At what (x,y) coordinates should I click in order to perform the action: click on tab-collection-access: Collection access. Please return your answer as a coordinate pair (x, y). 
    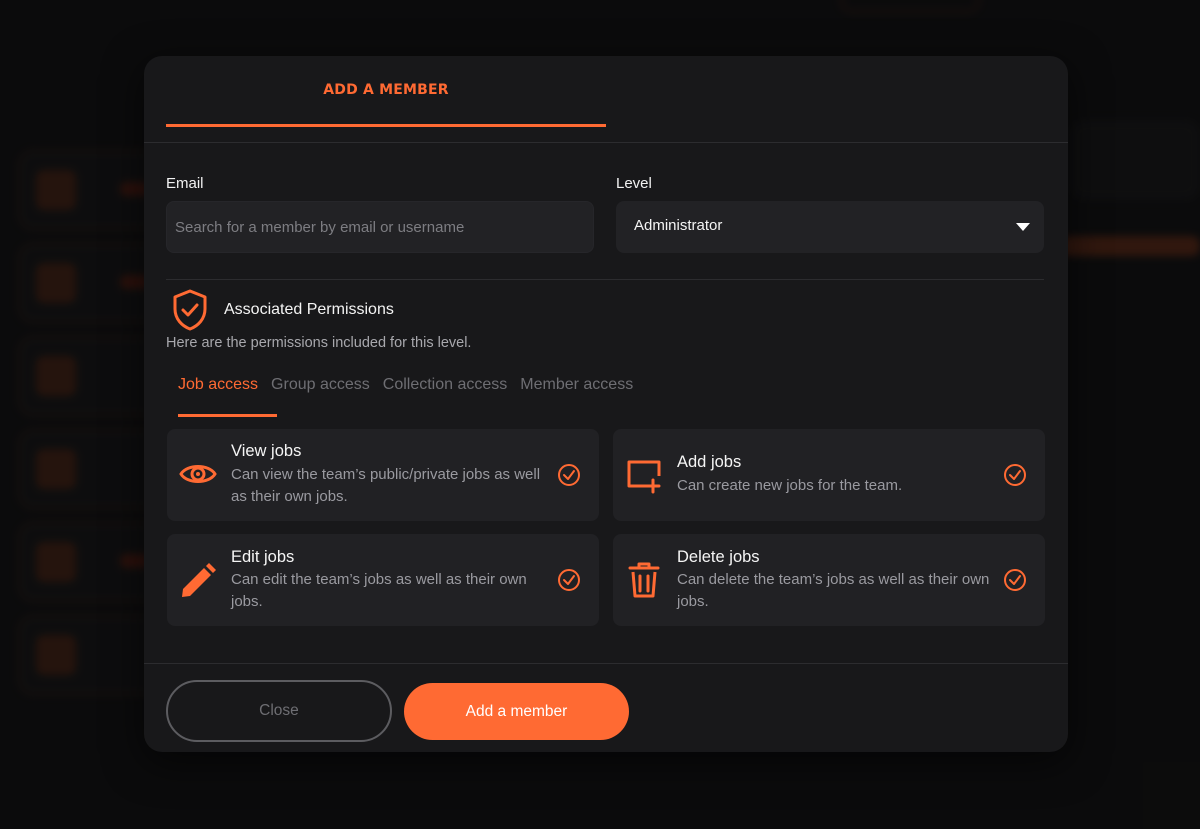
    Looking at the image, I should click on (445, 385).